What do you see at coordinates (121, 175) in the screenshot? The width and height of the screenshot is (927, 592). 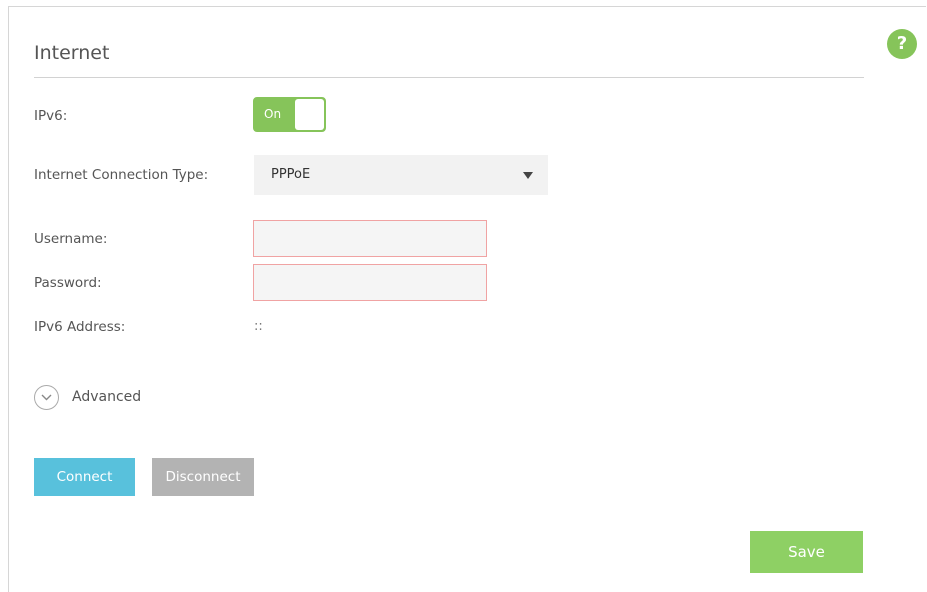 I see `connection-type-label: Internet Connection Type:` at bounding box center [121, 175].